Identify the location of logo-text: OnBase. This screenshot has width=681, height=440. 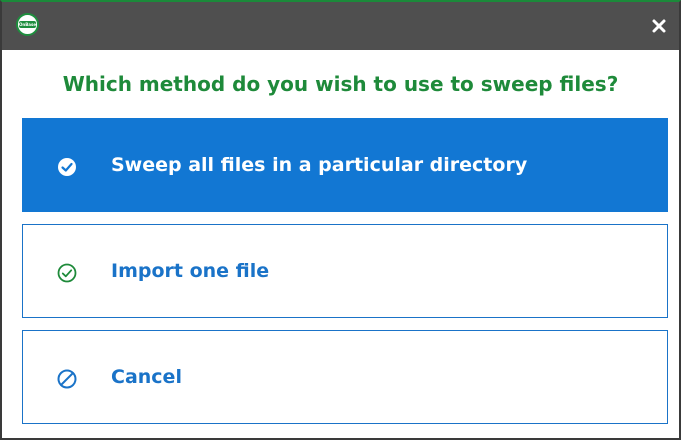
(27, 24).